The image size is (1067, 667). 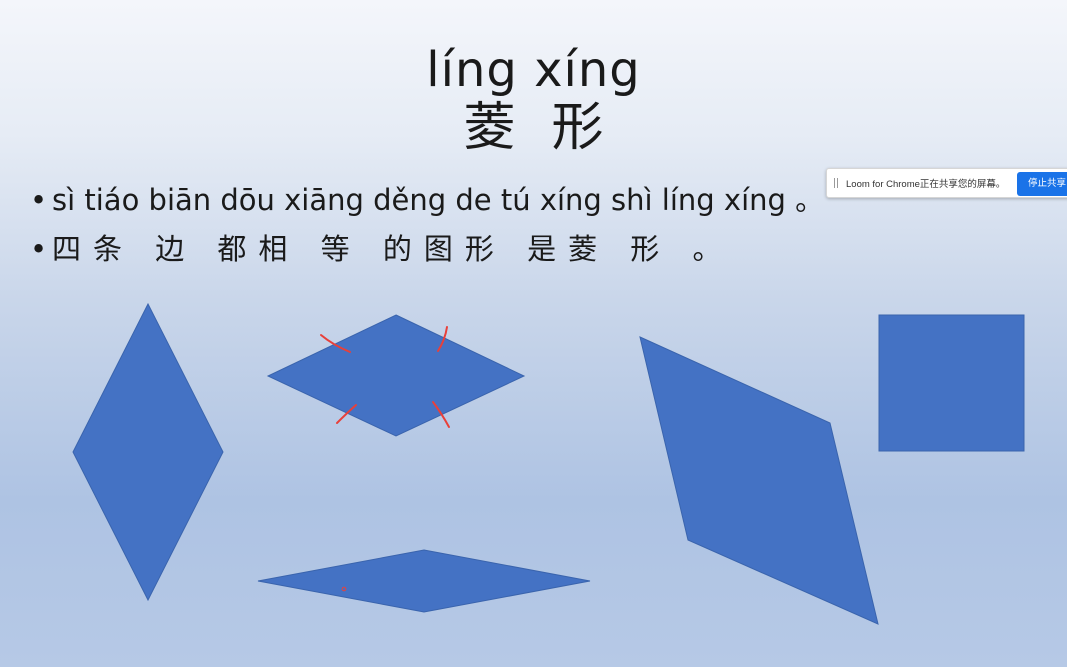 I want to click on slanted-rhombus-shape, so click(x=759, y=480).